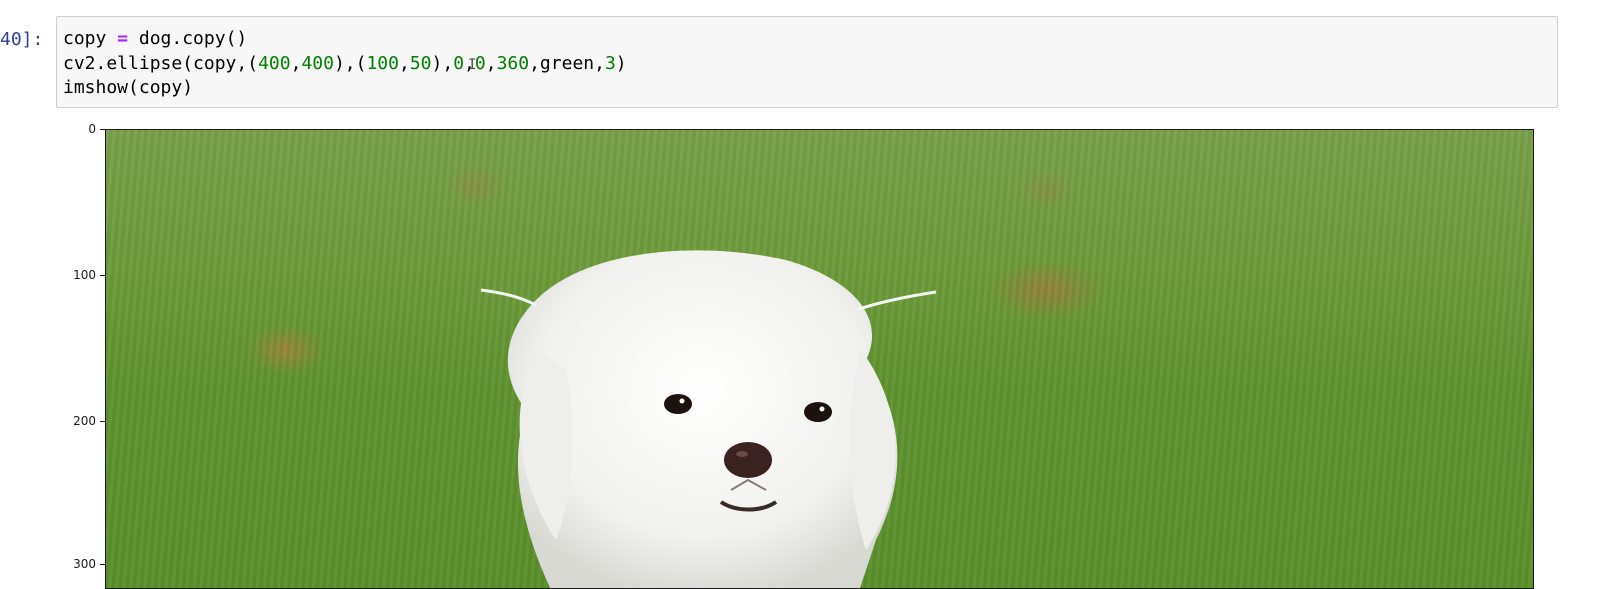 The height and width of the screenshot is (589, 1603). What do you see at coordinates (472, 65) in the screenshot?
I see `text-cursor-icon: I` at bounding box center [472, 65].